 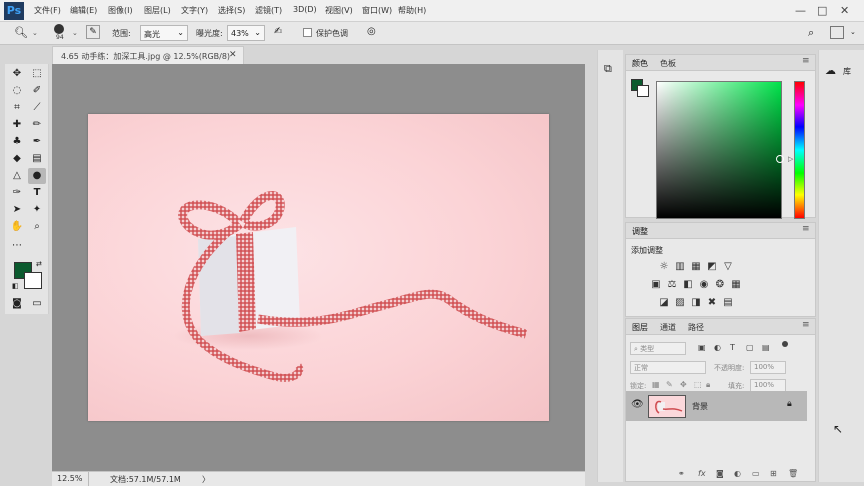 What do you see at coordinates (656, 384) in the screenshot?
I see `lock-transparency-icon: ▦` at bounding box center [656, 384].